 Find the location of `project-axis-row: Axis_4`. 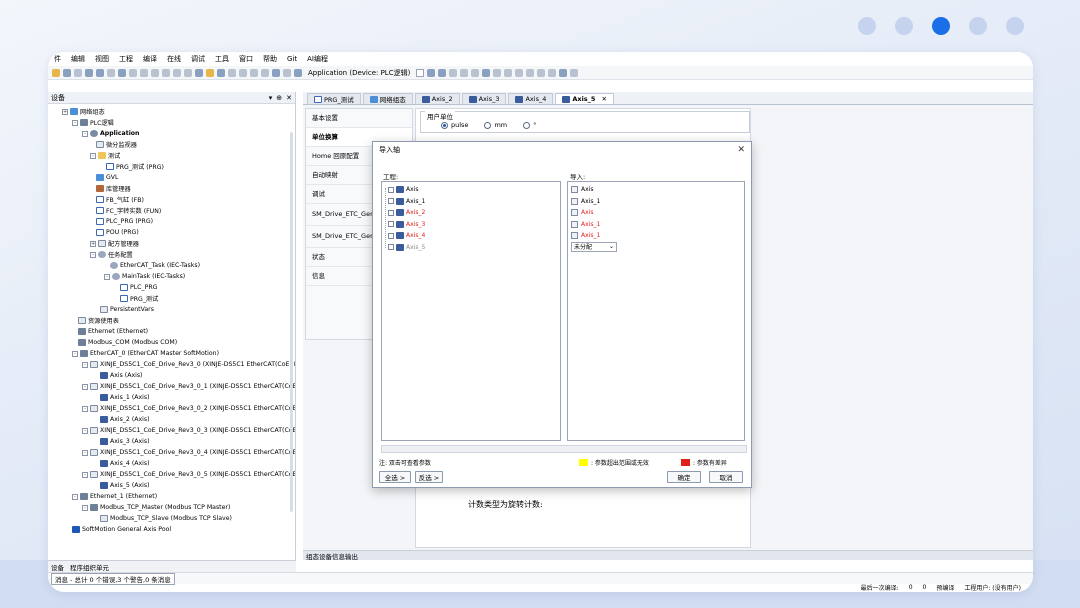

project-axis-row: Axis_4 is located at coordinates (406, 235).